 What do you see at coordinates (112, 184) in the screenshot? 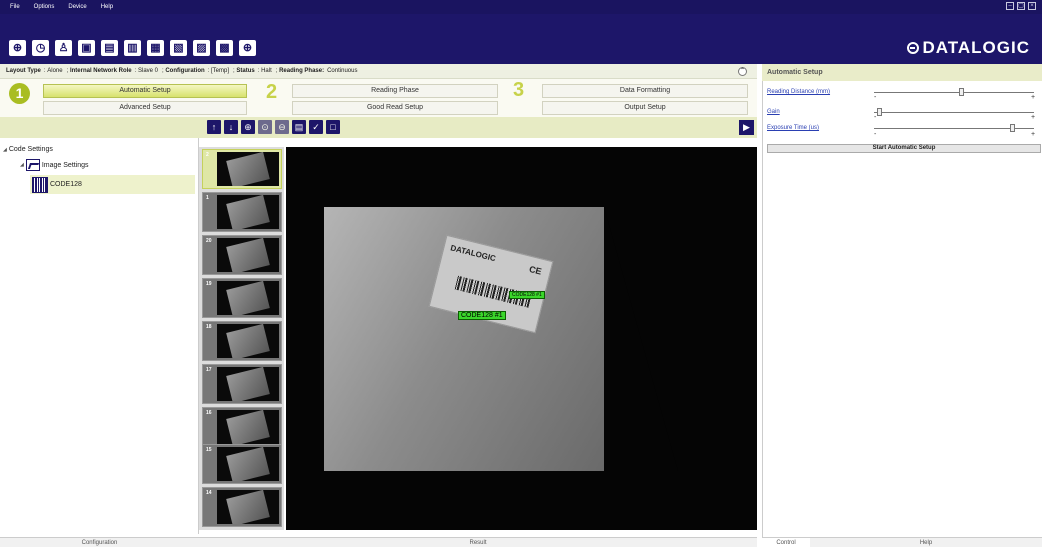
I see `tree-node-code128: CODE128` at bounding box center [112, 184].